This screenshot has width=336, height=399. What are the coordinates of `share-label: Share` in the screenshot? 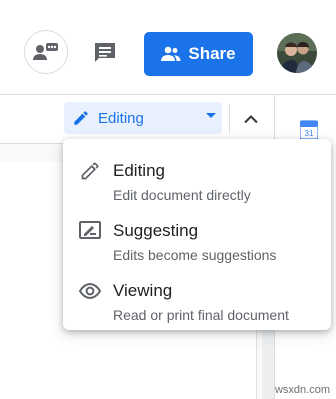 It's located at (212, 53).